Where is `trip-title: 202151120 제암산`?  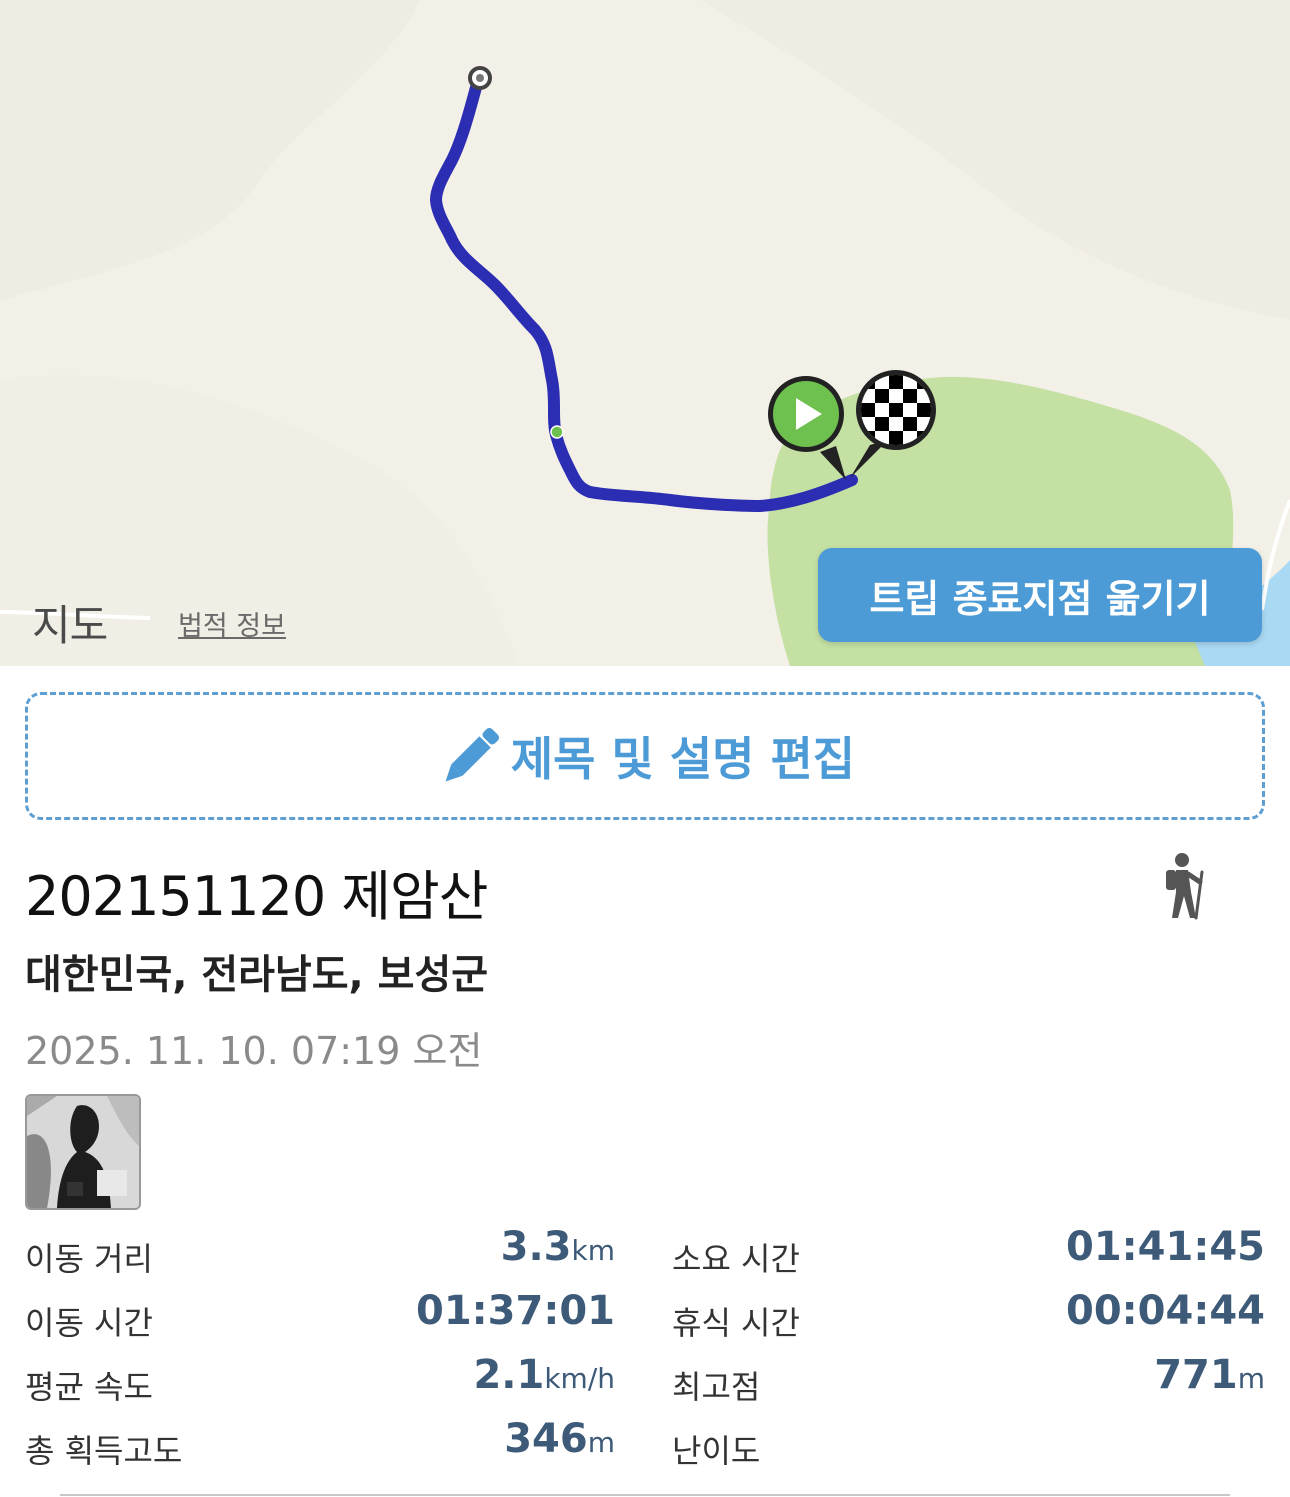
trip-title: 202151120 제암산 is located at coordinates (256, 896).